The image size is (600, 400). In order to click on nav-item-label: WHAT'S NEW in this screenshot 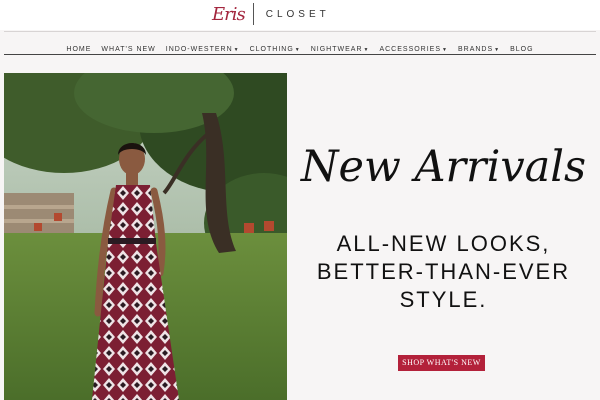, I will do `click(128, 49)`.